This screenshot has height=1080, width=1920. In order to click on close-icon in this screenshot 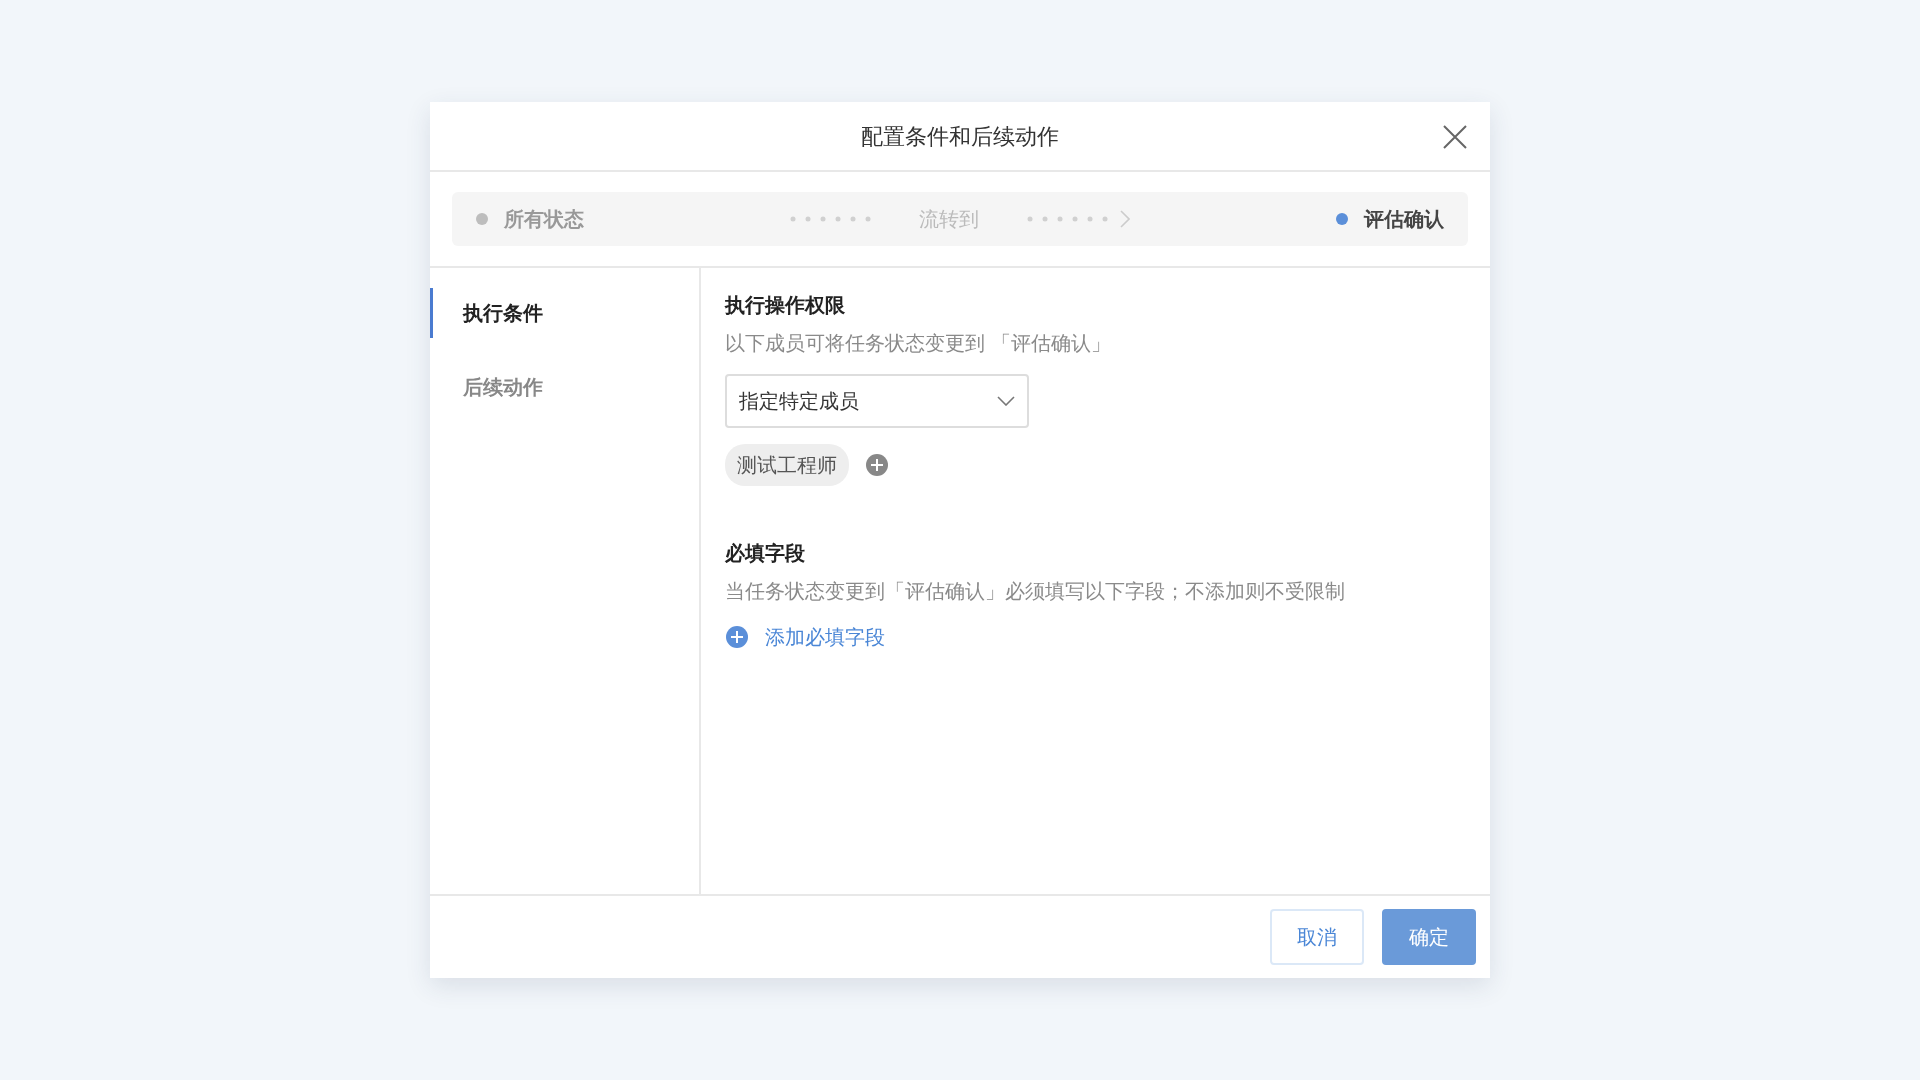, I will do `click(1455, 137)`.